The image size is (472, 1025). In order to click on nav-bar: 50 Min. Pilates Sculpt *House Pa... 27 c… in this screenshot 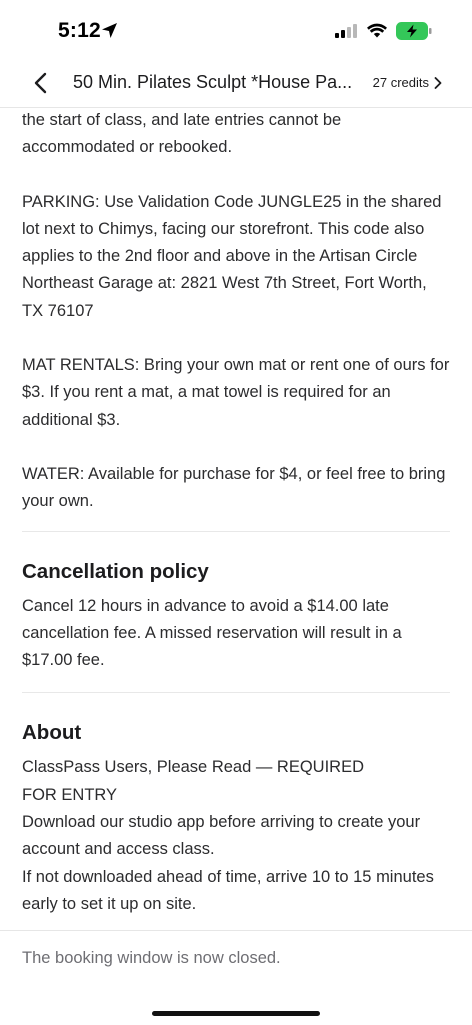, I will do `click(236, 84)`.